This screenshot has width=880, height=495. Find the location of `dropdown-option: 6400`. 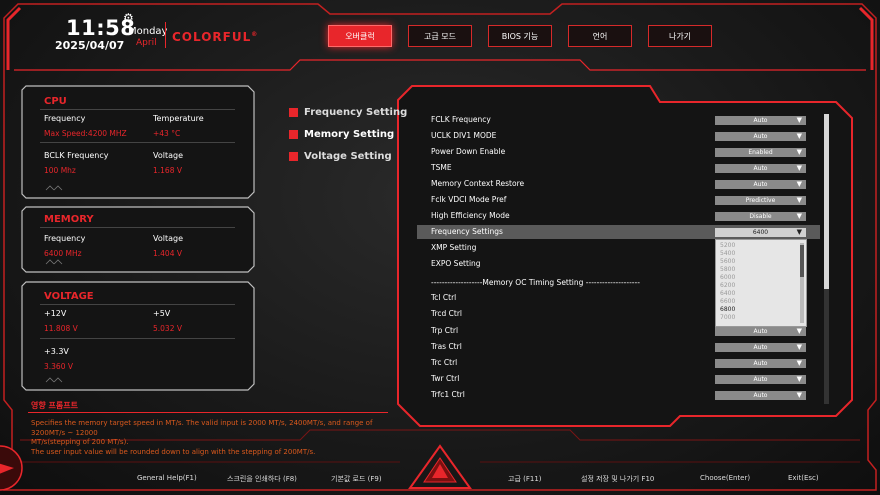

dropdown-option: 6400 is located at coordinates (727, 293).